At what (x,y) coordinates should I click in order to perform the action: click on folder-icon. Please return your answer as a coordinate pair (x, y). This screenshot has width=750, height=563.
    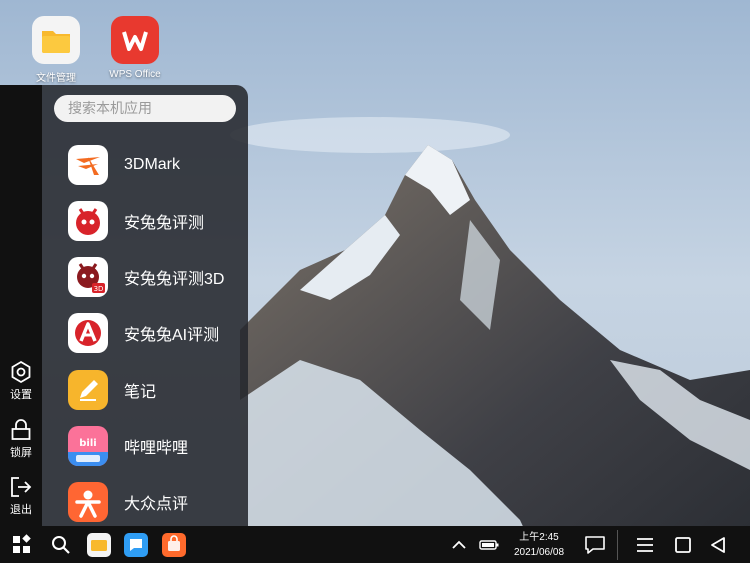
    Looking at the image, I should click on (56, 40).